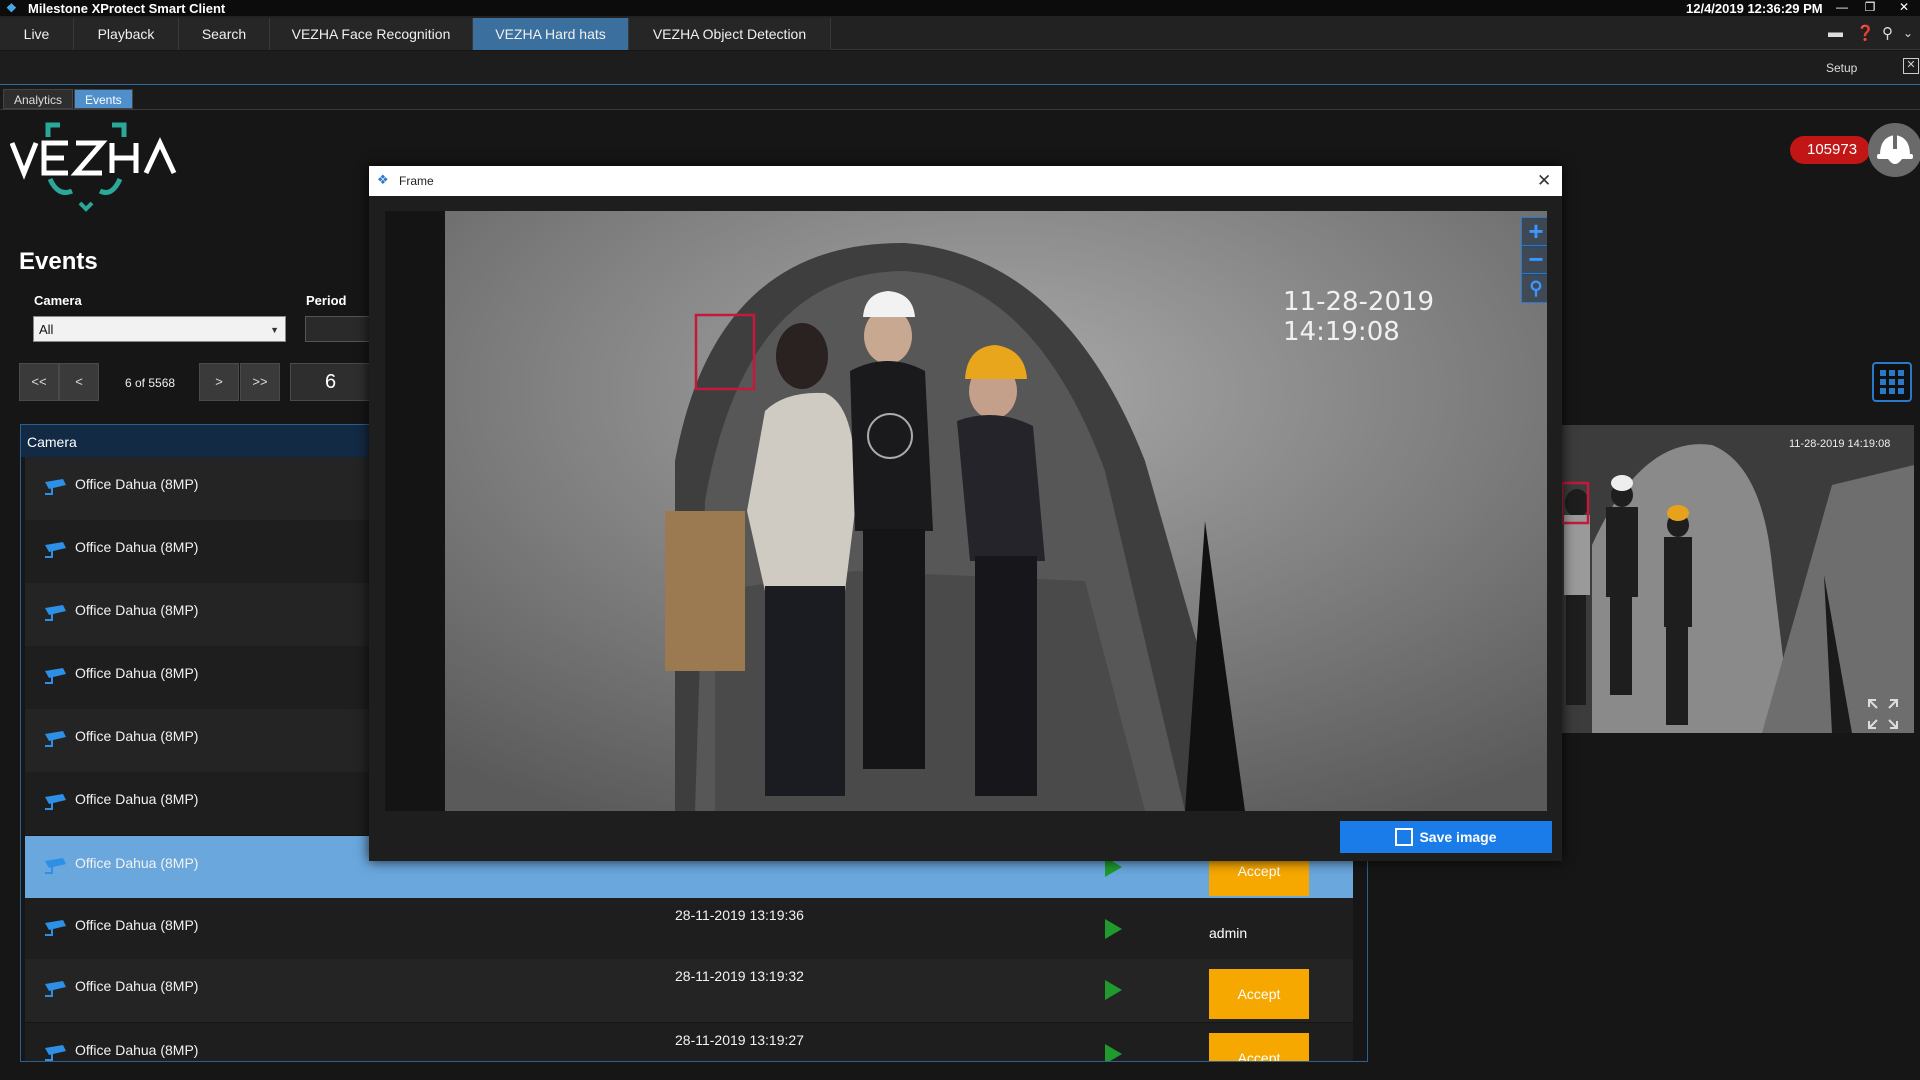  What do you see at coordinates (127, 8) in the screenshot?
I see `app-title: Milestone XProtect Smart Client` at bounding box center [127, 8].